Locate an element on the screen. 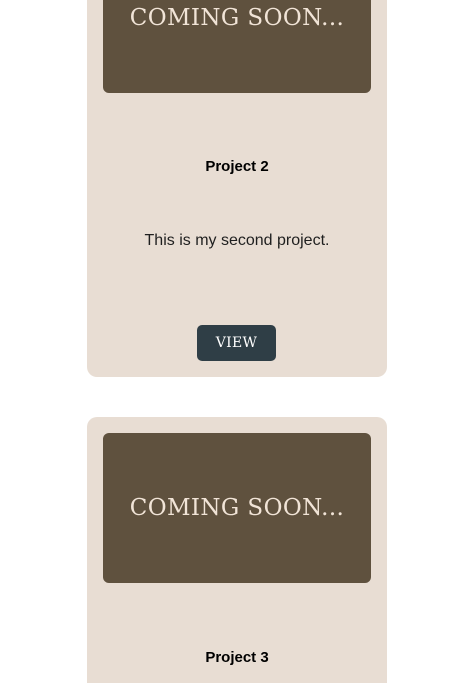 The height and width of the screenshot is (683, 476). project-title: Project 3 is located at coordinates (237, 657).